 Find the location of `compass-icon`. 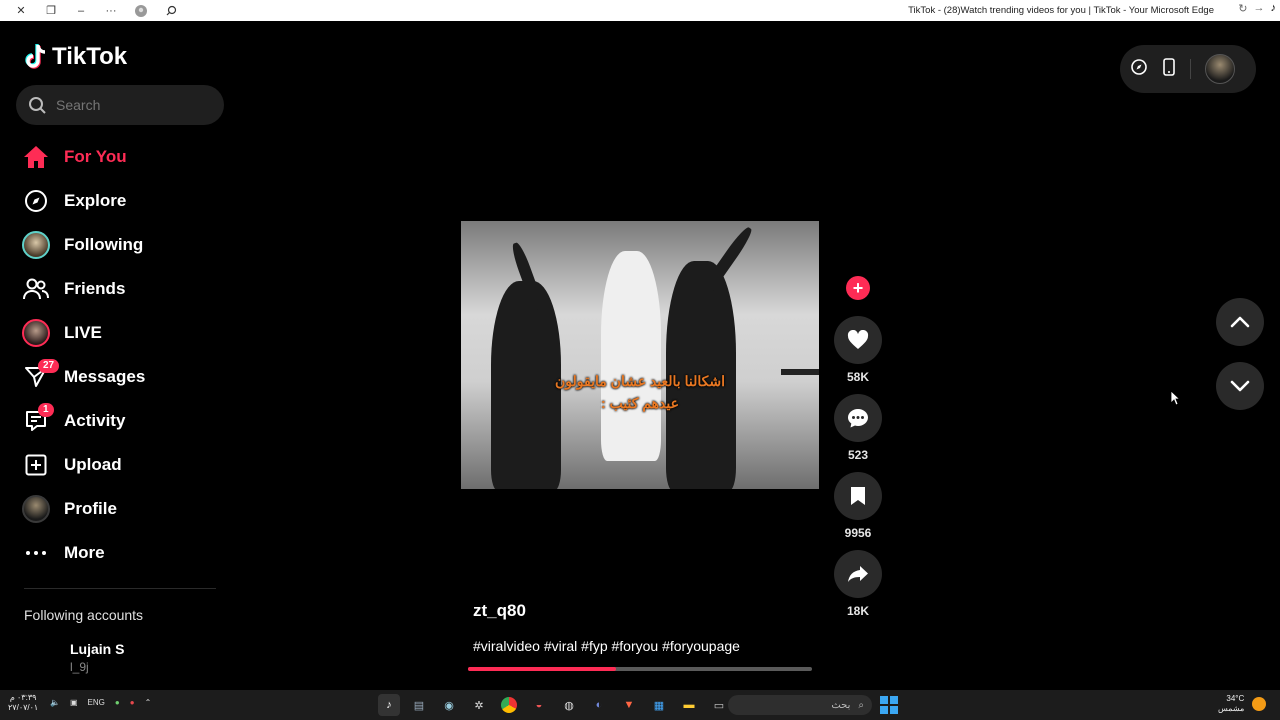

compass-icon is located at coordinates (36, 201).